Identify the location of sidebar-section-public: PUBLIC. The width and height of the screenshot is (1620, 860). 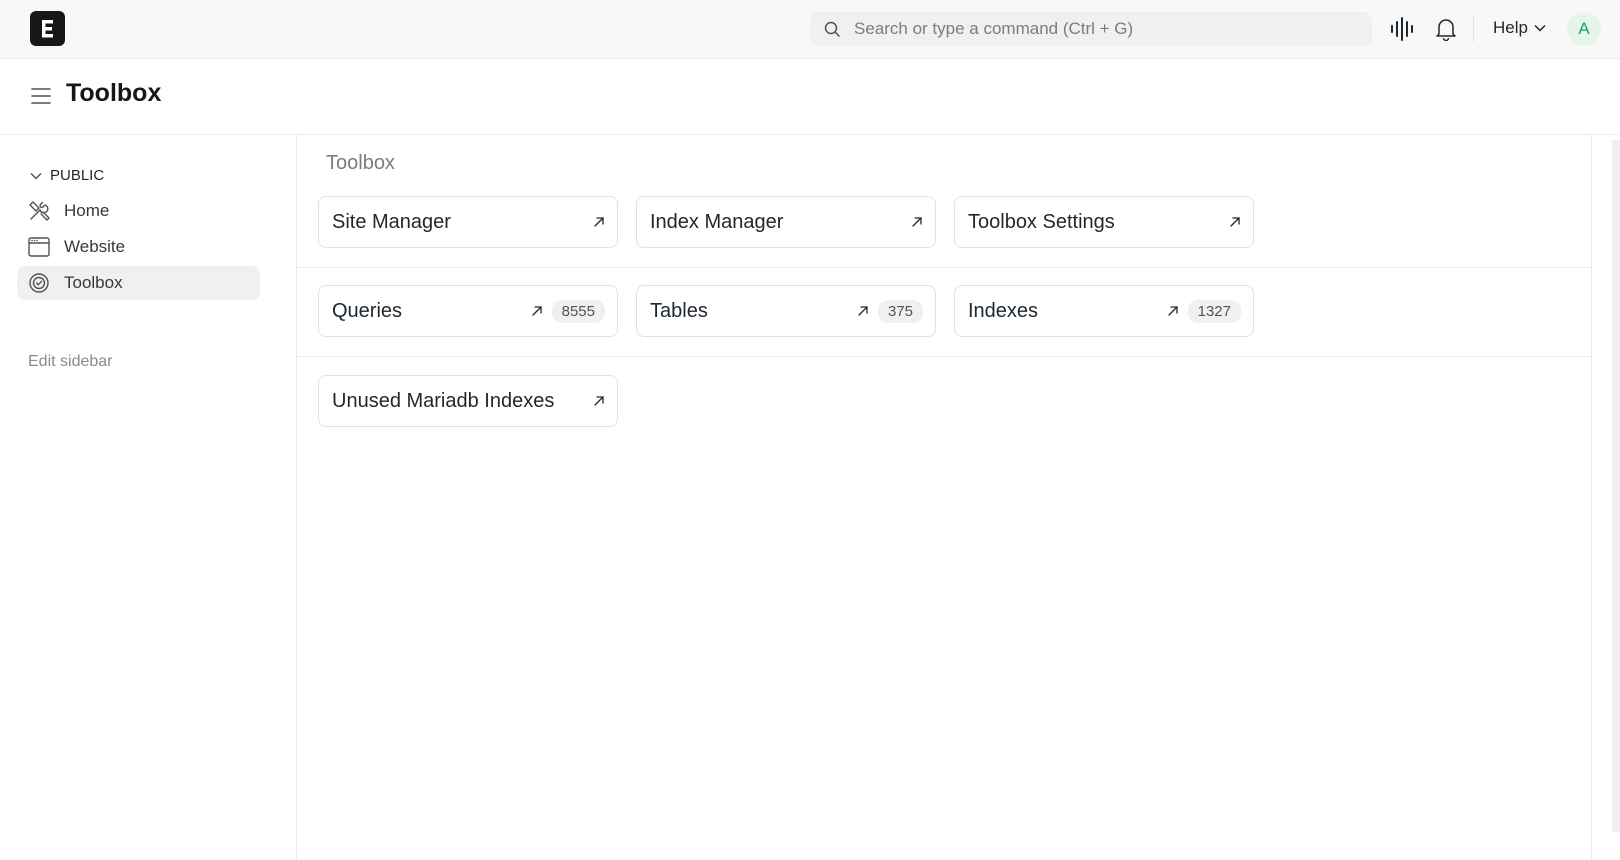
(67, 175).